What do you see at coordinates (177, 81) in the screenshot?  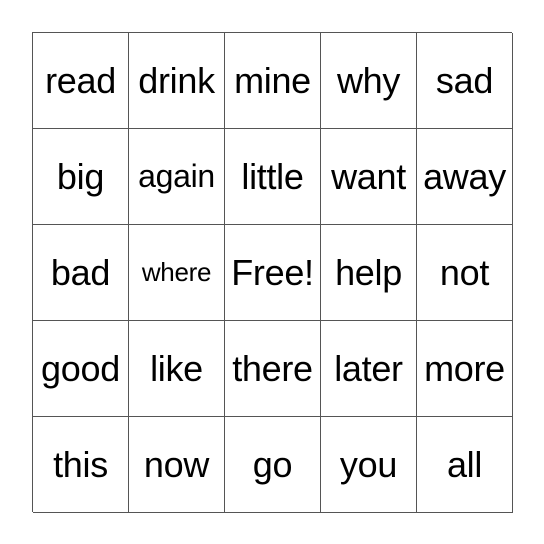 I see `bingo-cell: drink` at bounding box center [177, 81].